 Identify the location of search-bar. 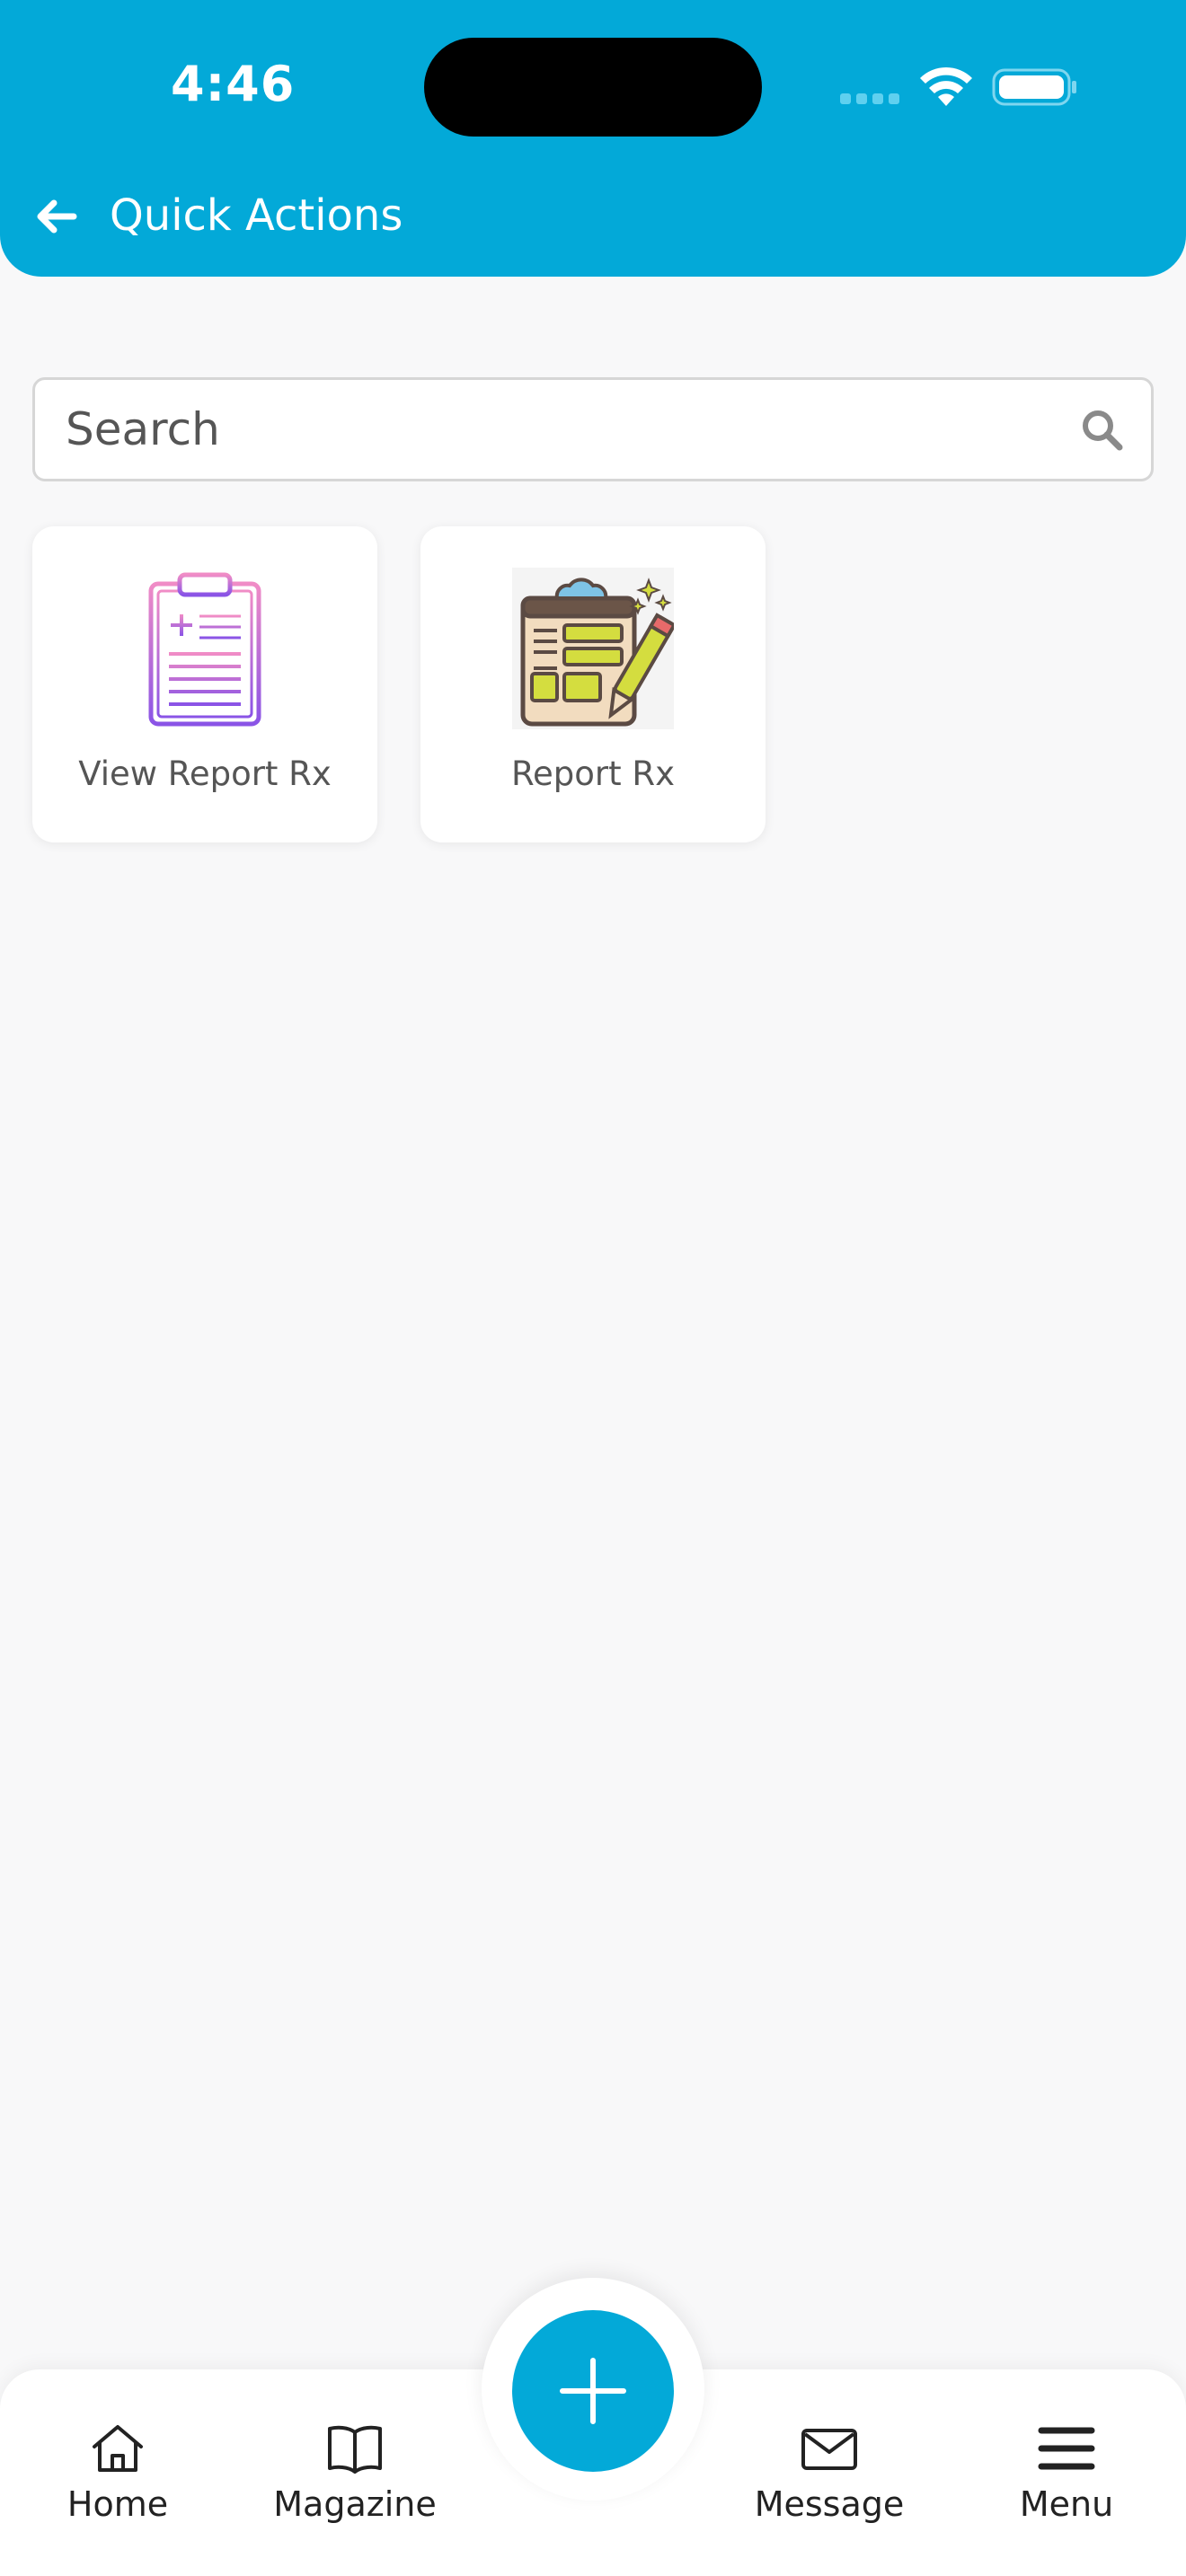
(593, 429).